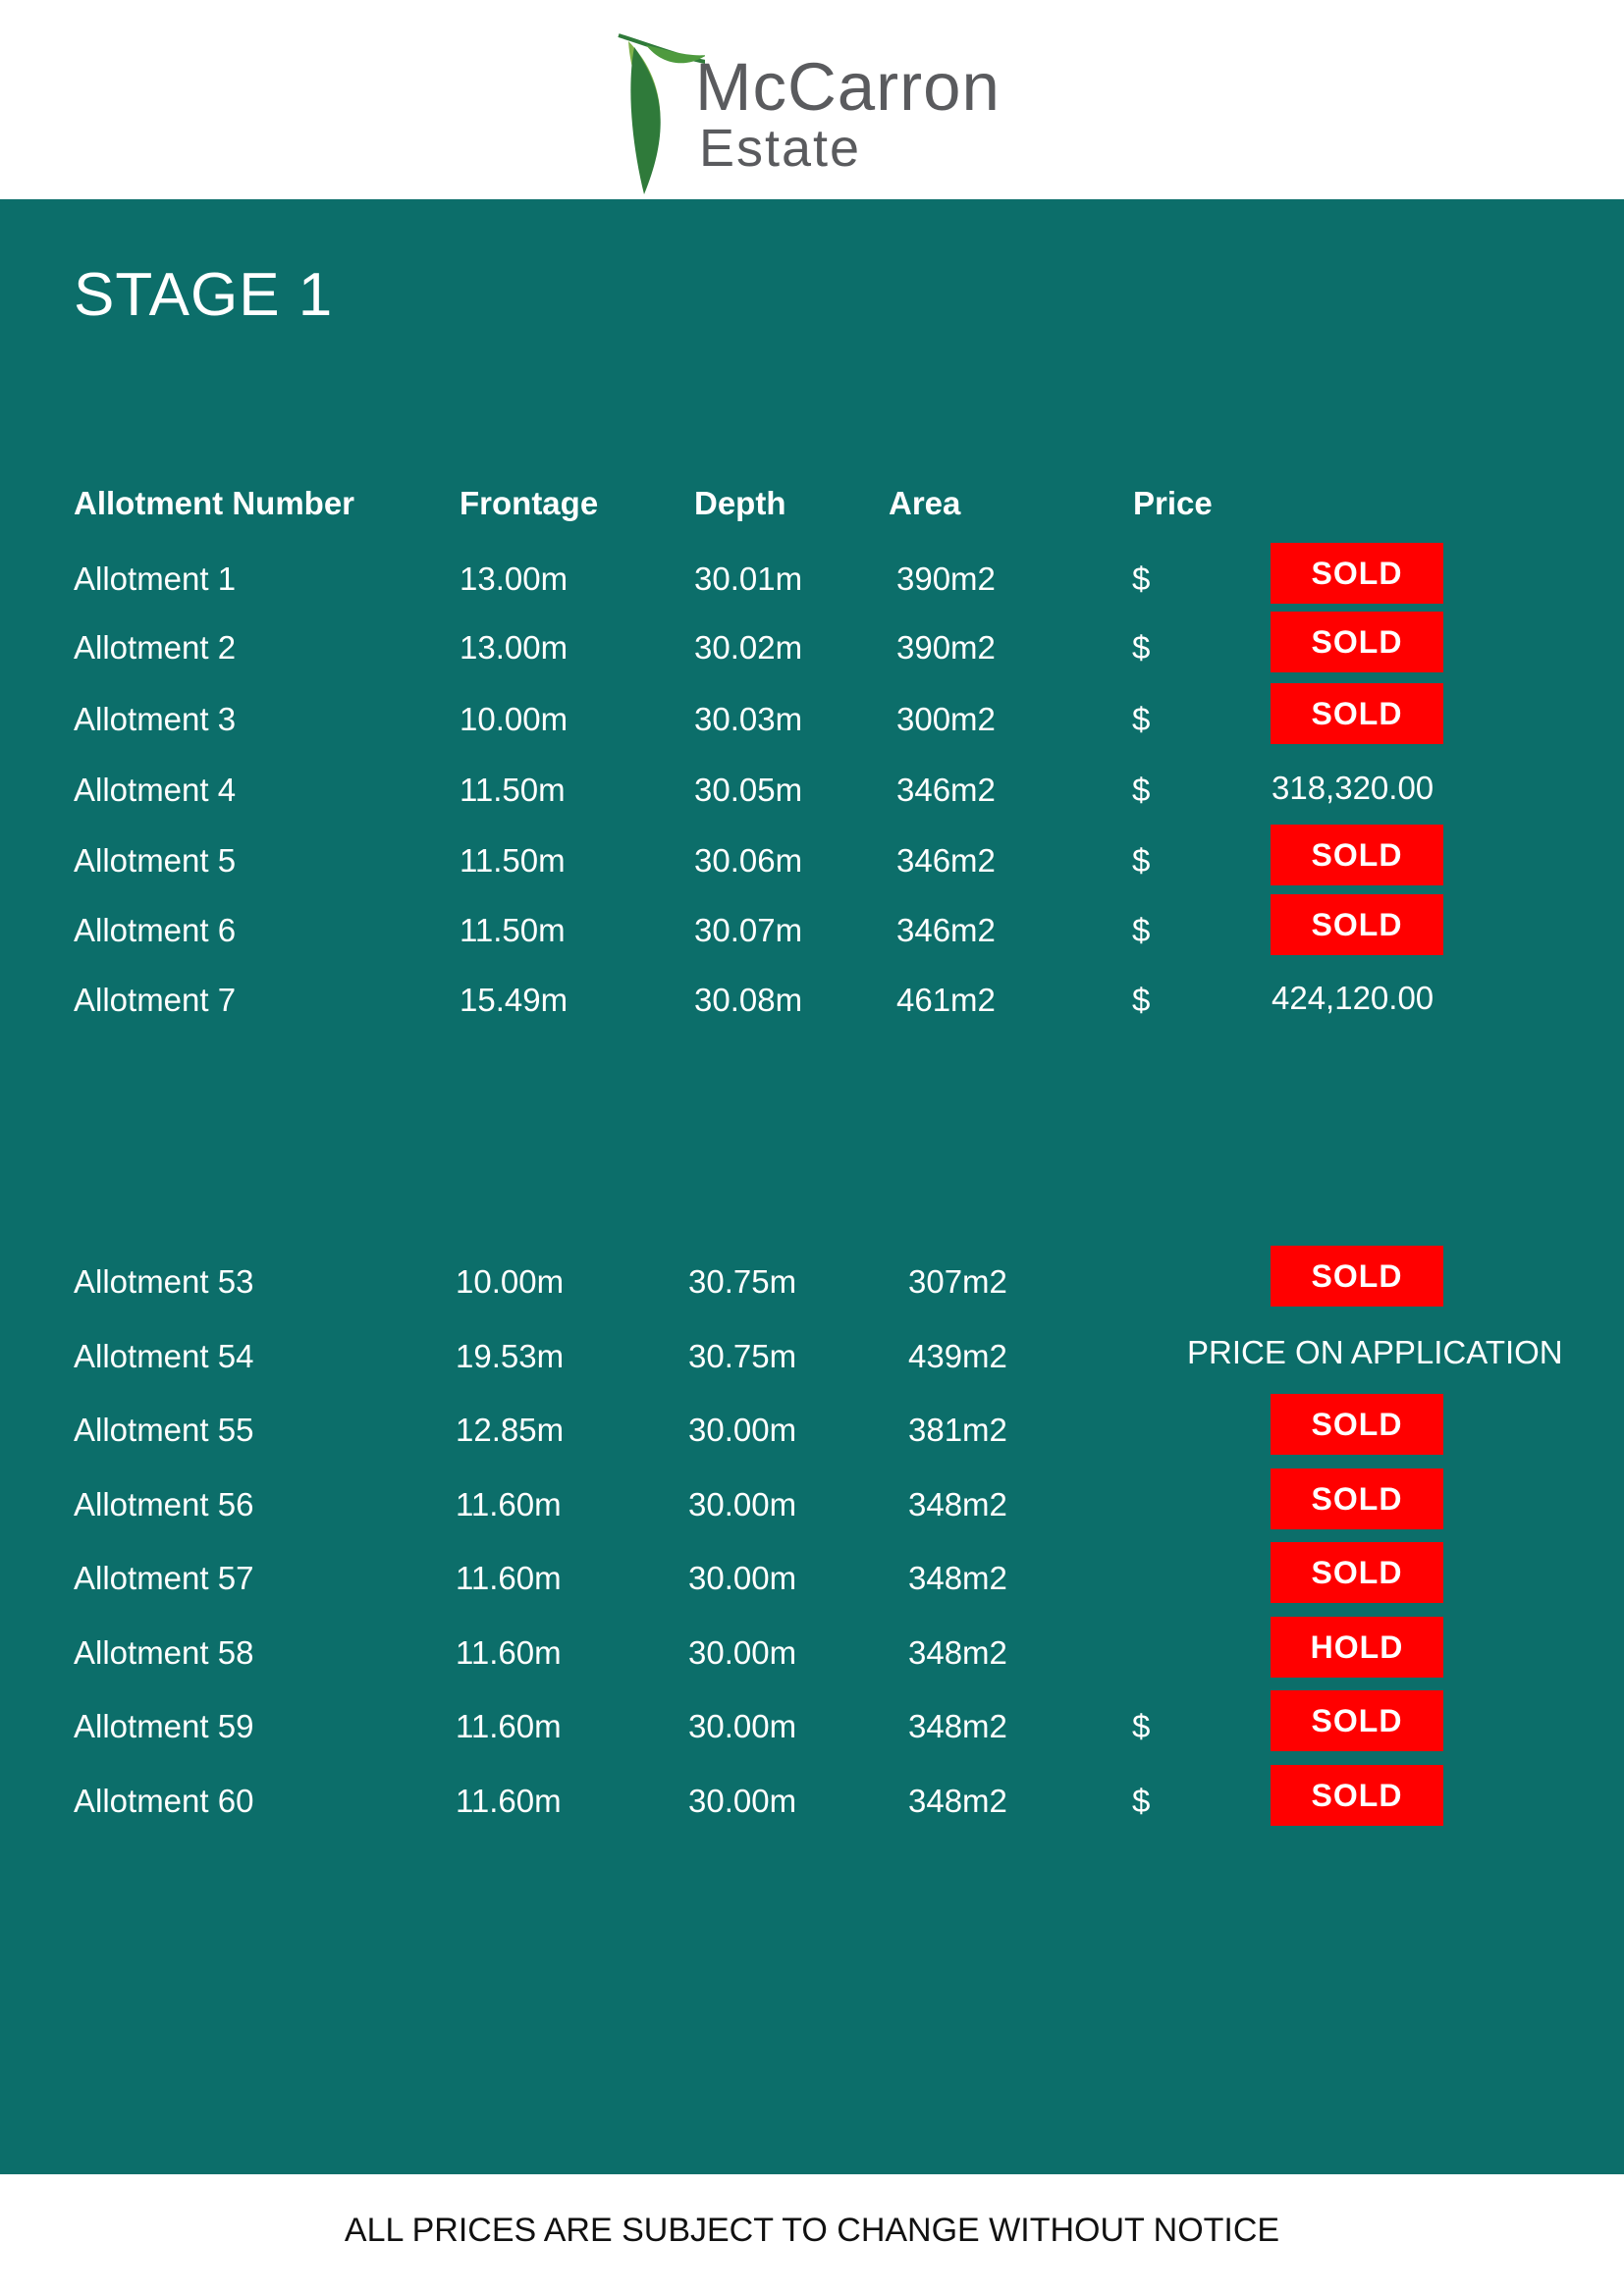 The height and width of the screenshot is (2296, 1624). What do you see at coordinates (661, 113) in the screenshot?
I see `leaf-icon` at bounding box center [661, 113].